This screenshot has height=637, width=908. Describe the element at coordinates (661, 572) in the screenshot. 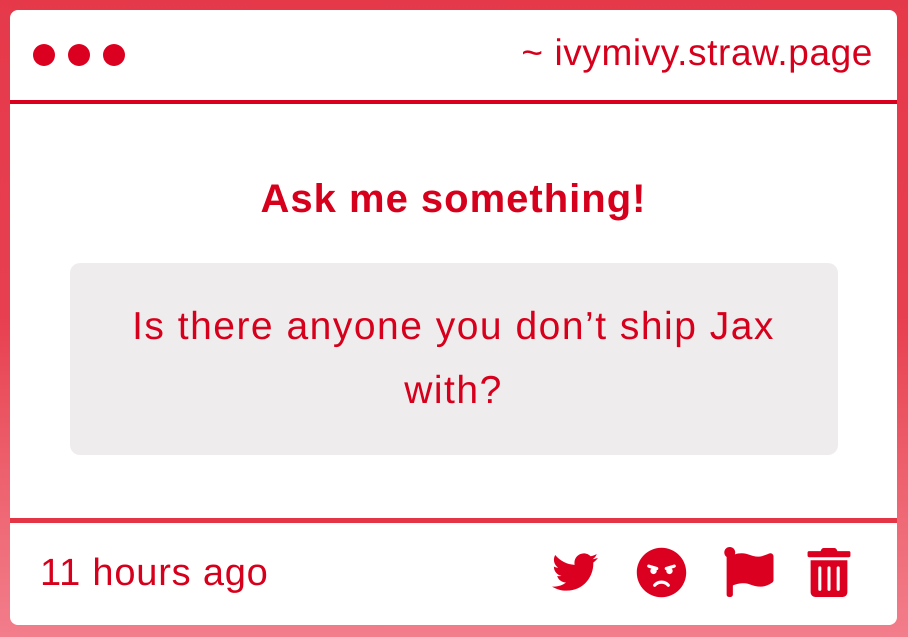

I see `angry-face-icon` at that location.